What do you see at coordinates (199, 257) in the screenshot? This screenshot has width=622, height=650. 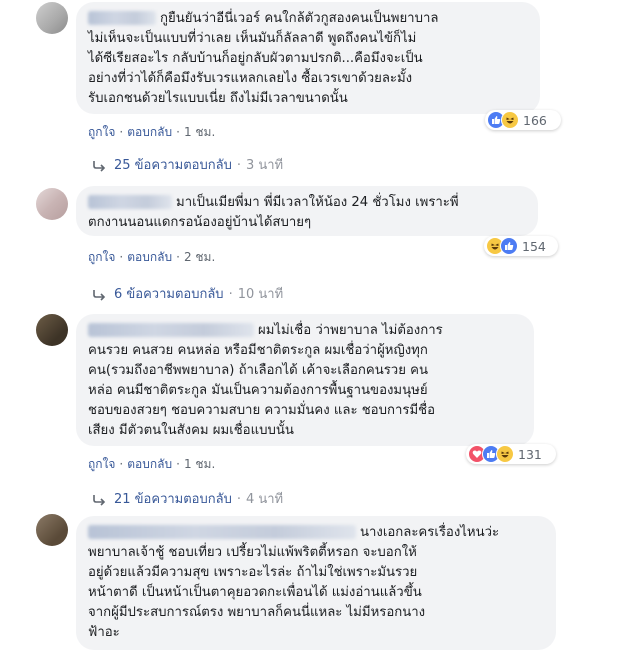 I see `comment-time: 2 ชม.` at bounding box center [199, 257].